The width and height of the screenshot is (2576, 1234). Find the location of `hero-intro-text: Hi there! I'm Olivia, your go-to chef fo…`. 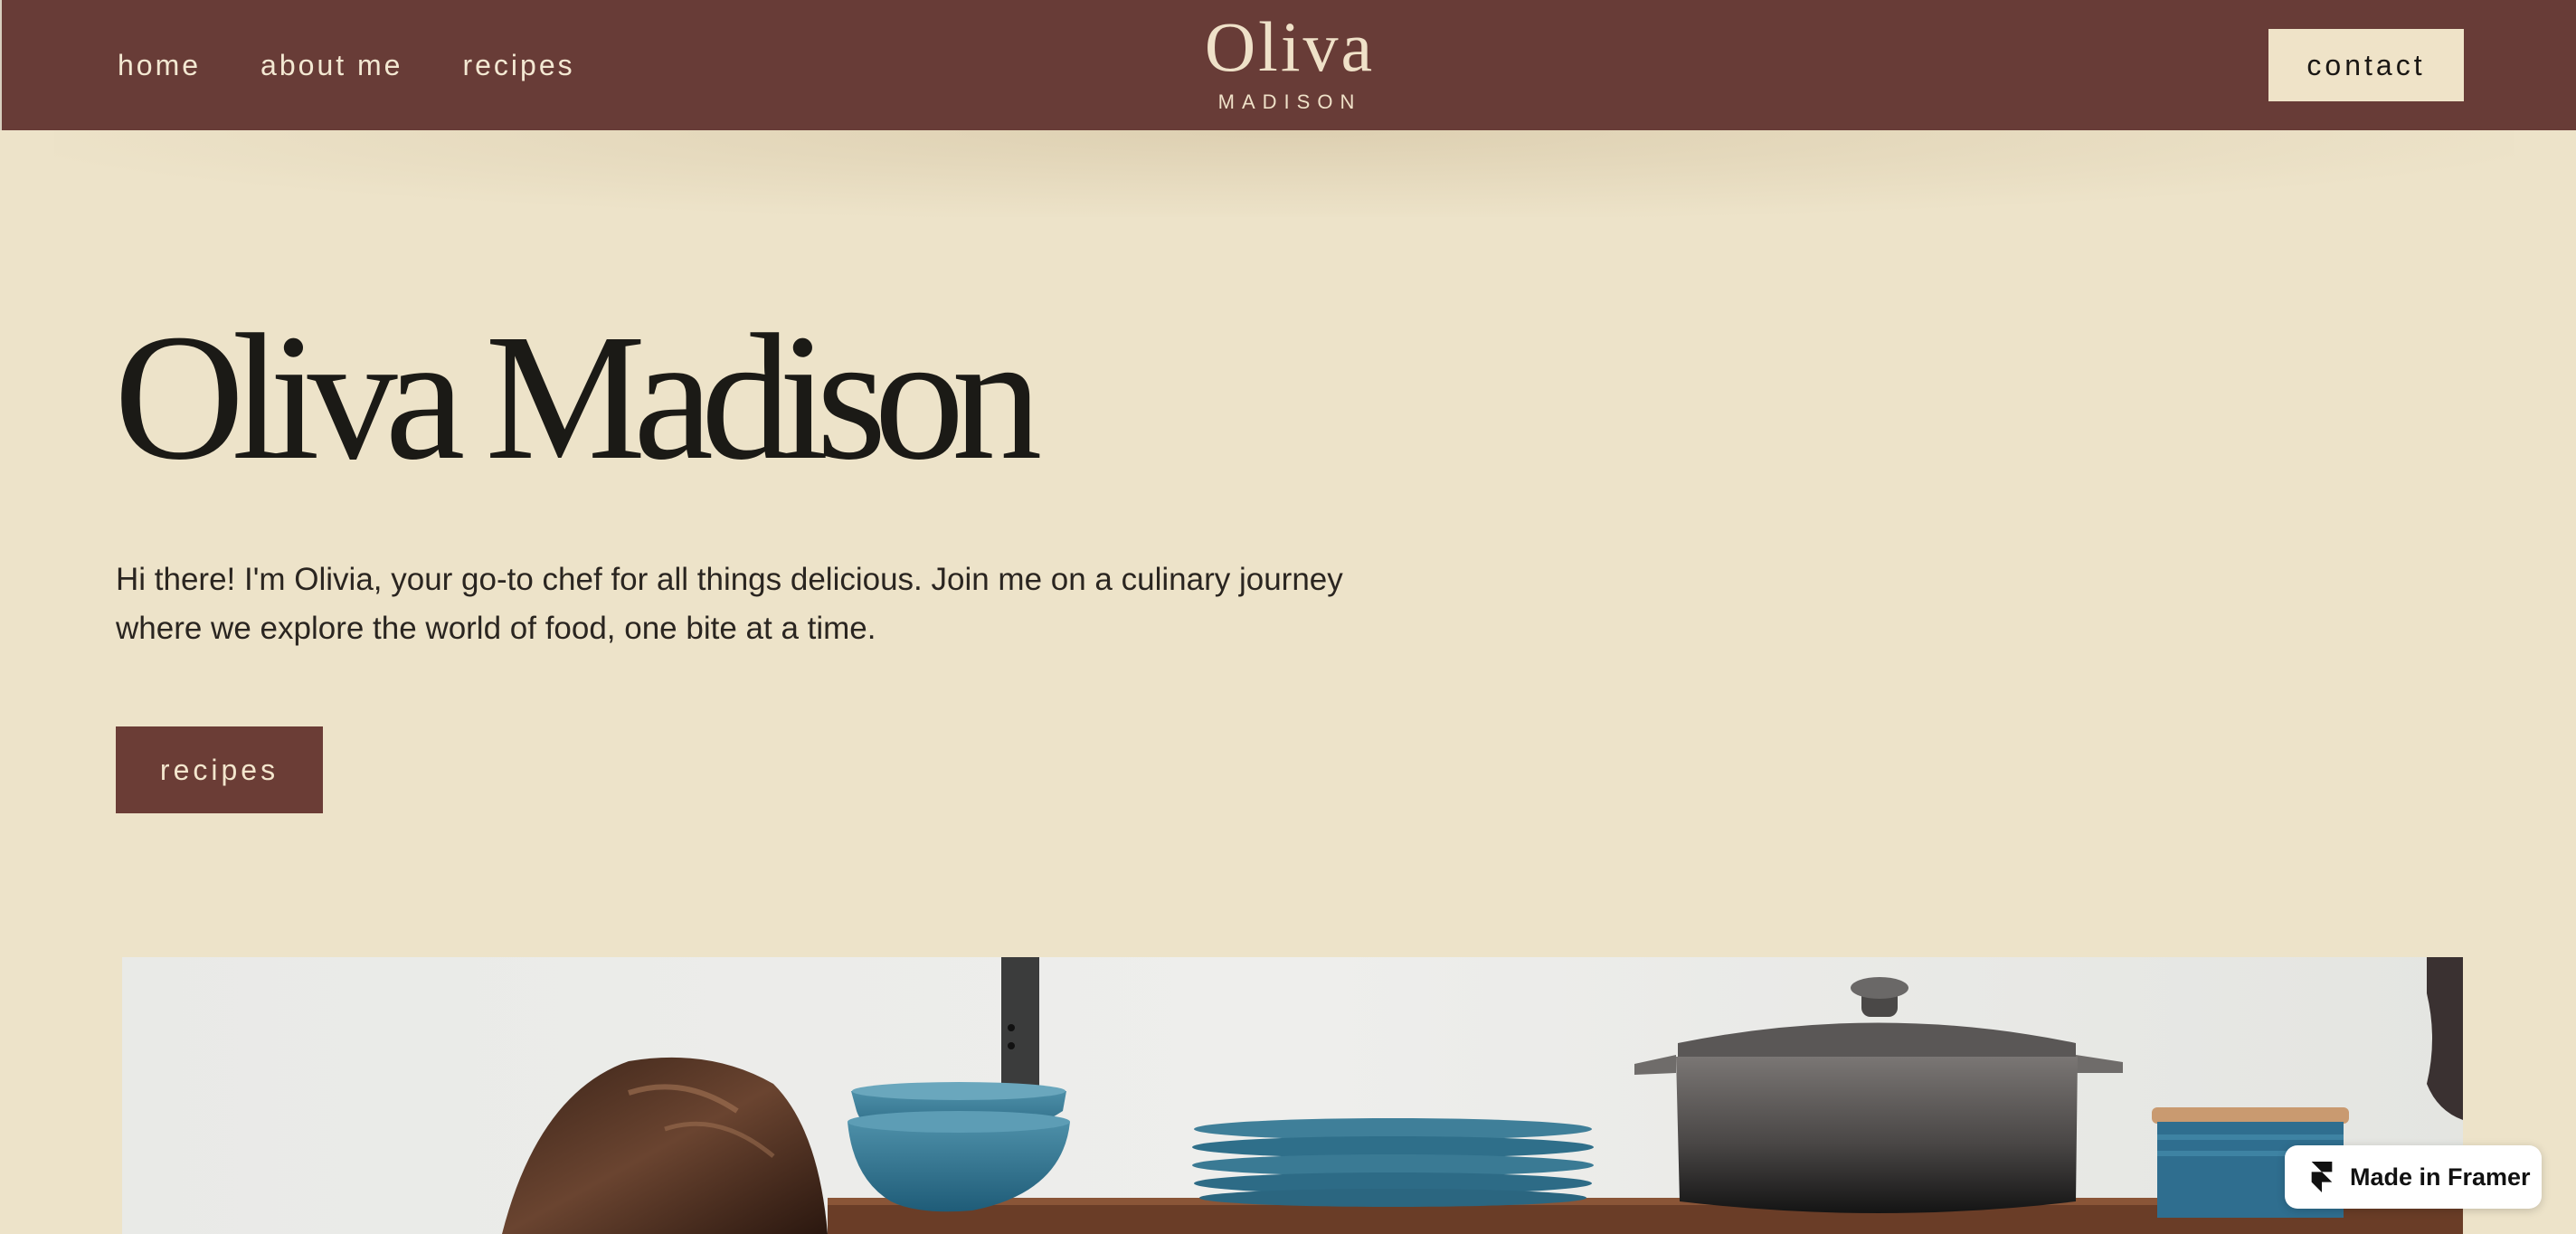

hero-intro-text: Hi there! I'm Olivia, your go-to chef fo… is located at coordinates (729, 604).